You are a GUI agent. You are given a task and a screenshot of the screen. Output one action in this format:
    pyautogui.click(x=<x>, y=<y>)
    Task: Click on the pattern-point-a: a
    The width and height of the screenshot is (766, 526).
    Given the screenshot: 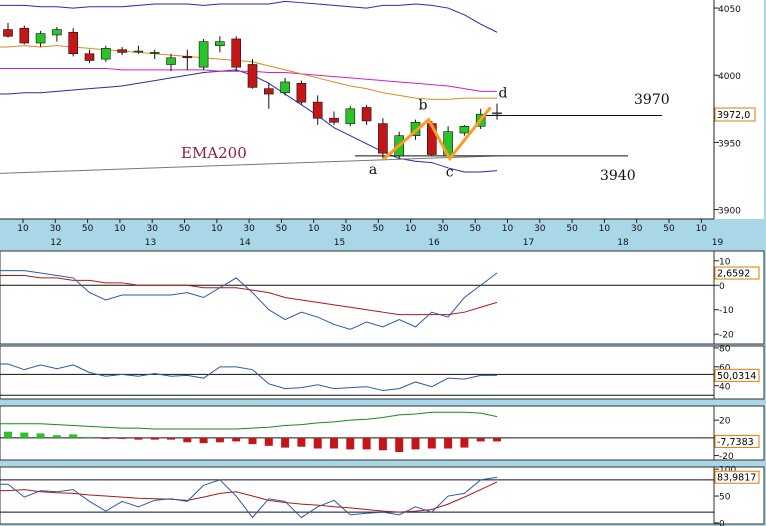 What is the action you would take?
    pyautogui.click(x=373, y=170)
    